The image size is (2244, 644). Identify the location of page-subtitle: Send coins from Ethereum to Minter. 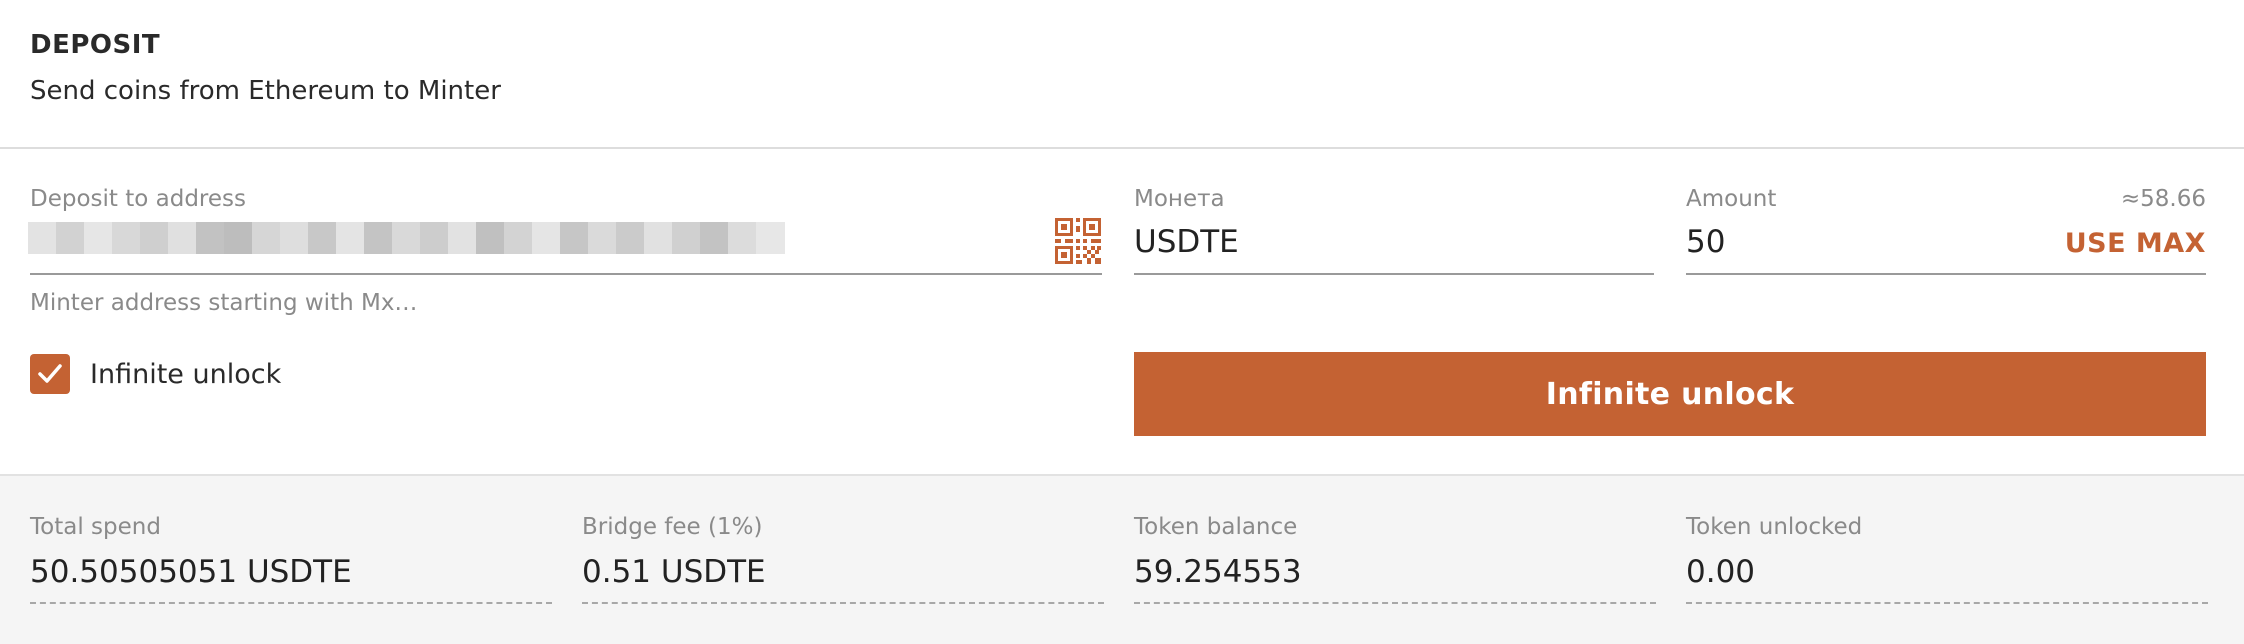
(265, 91).